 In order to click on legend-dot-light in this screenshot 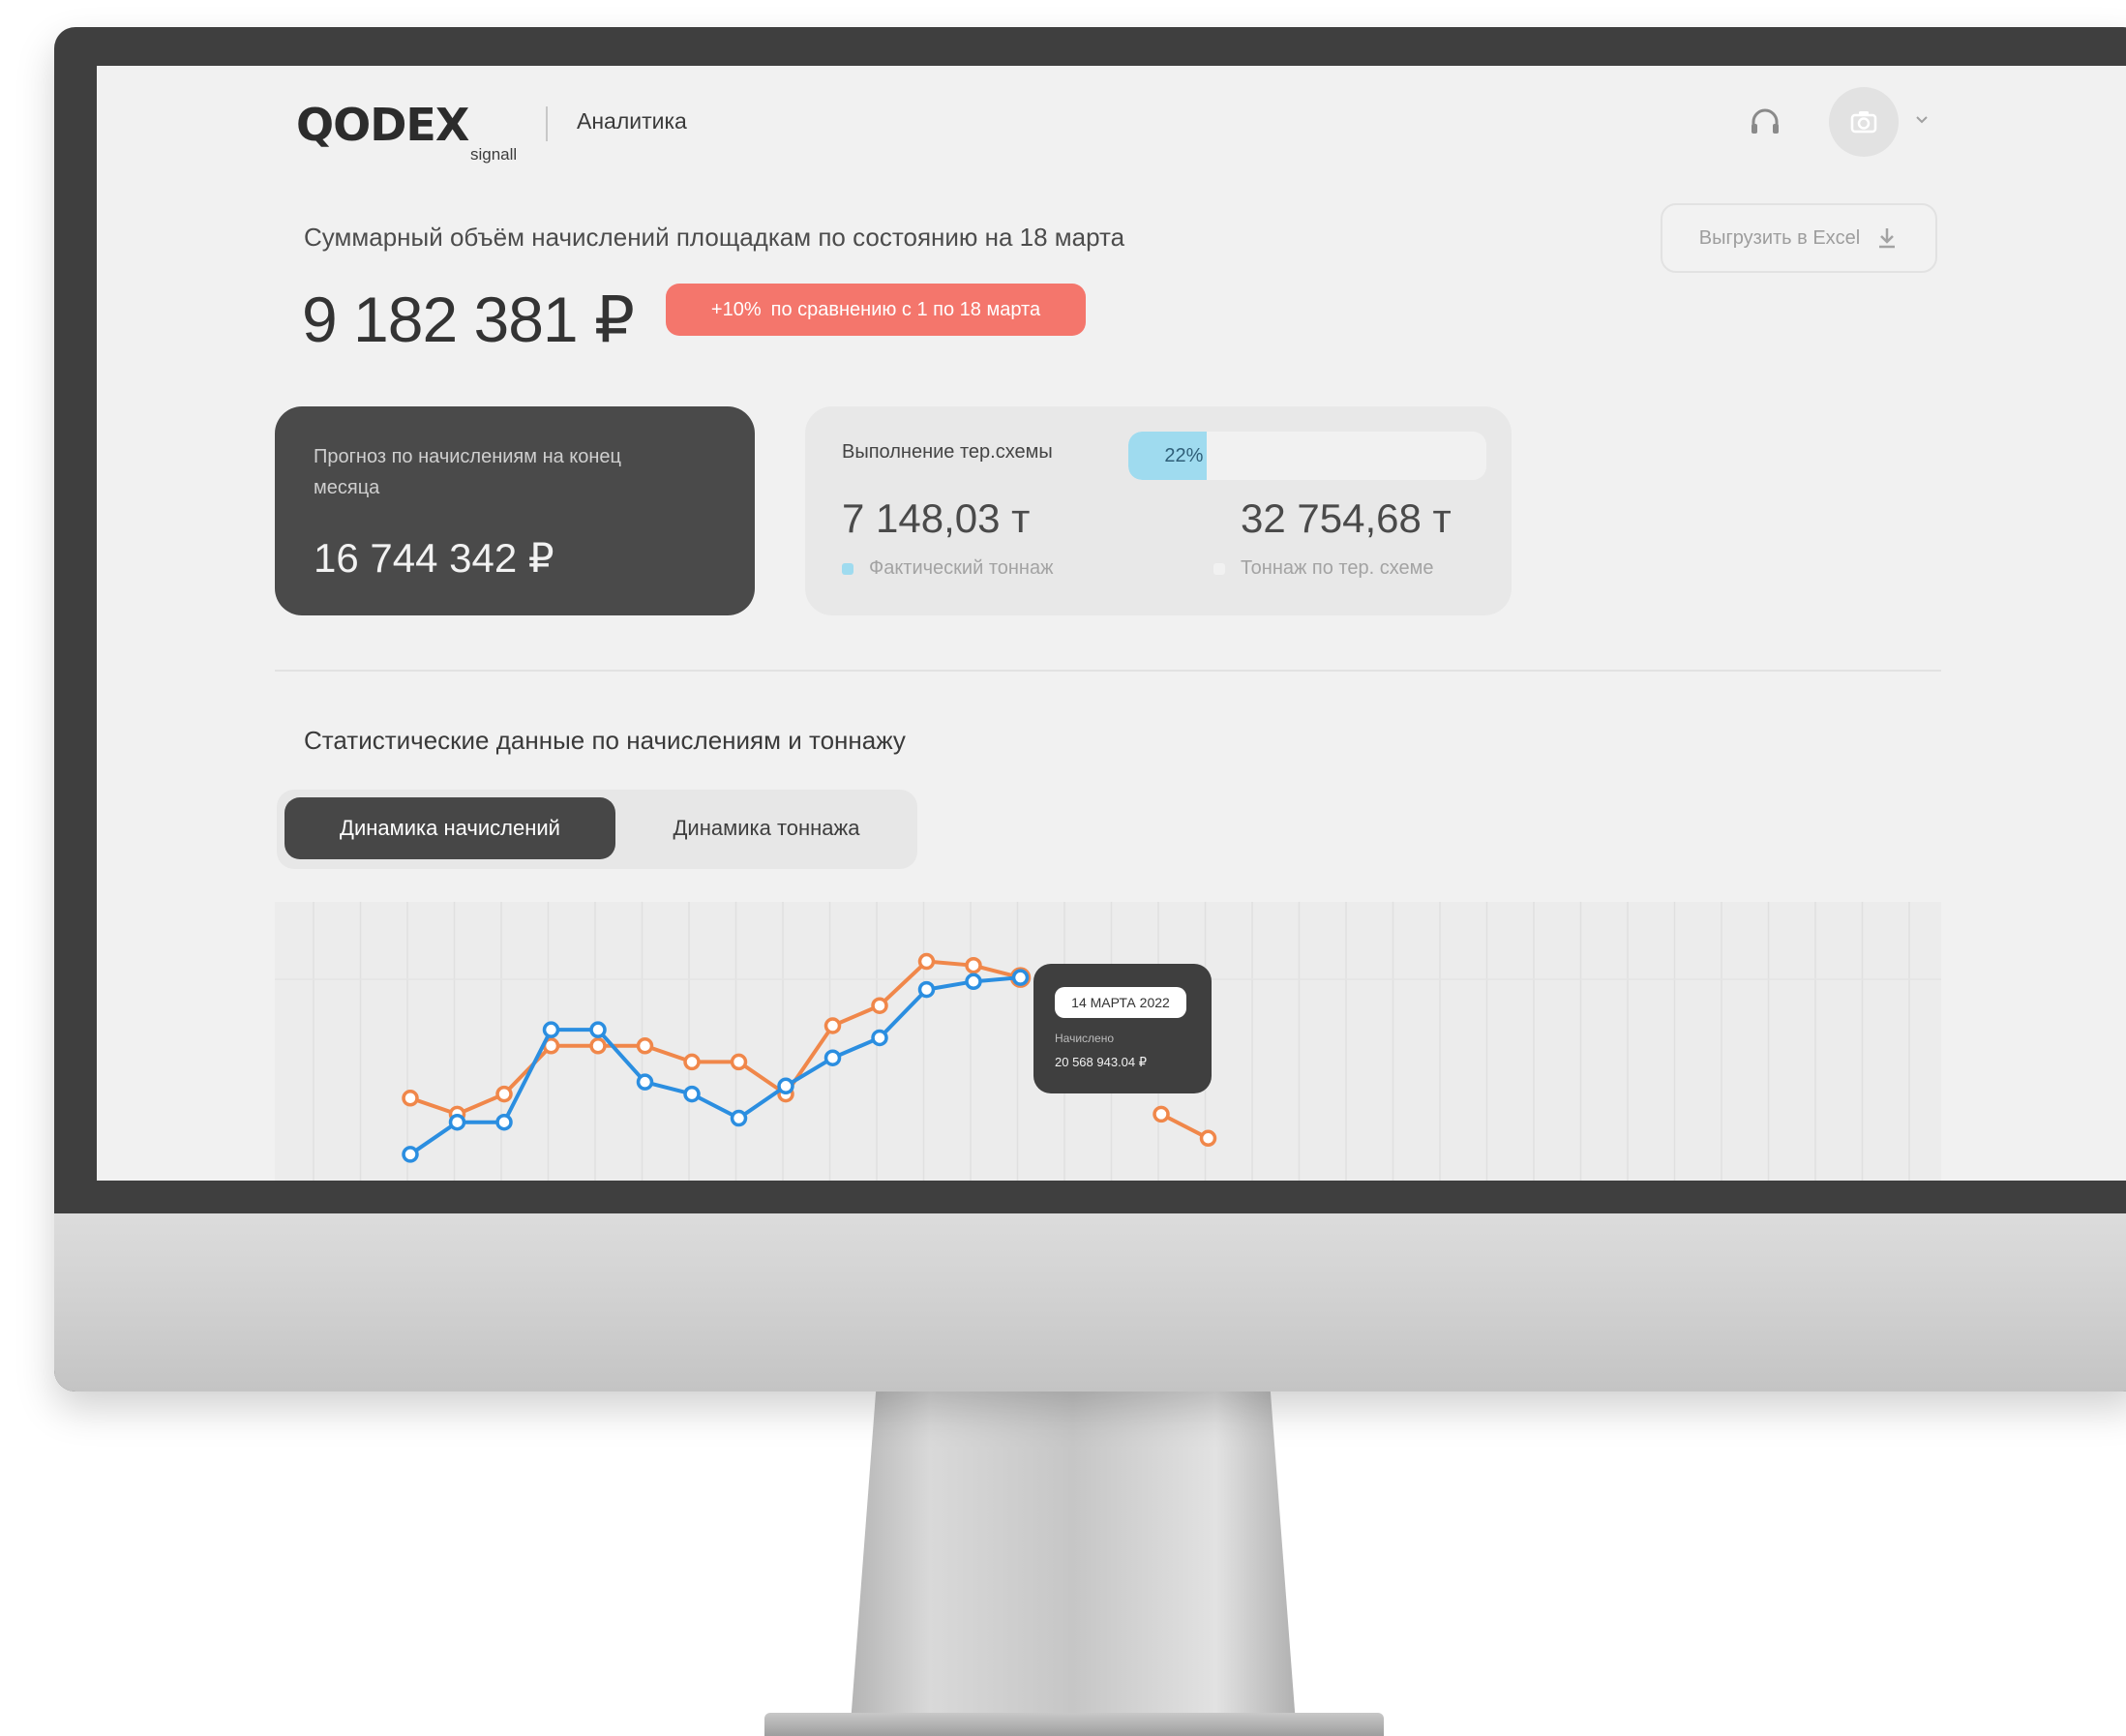, I will do `click(1219, 568)`.